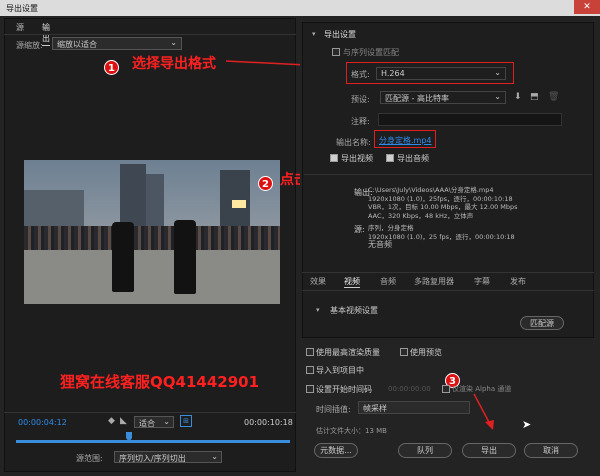 The height and width of the screenshot is (476, 600). I want to click on set-start-timecode-checkbox, so click(310, 389).